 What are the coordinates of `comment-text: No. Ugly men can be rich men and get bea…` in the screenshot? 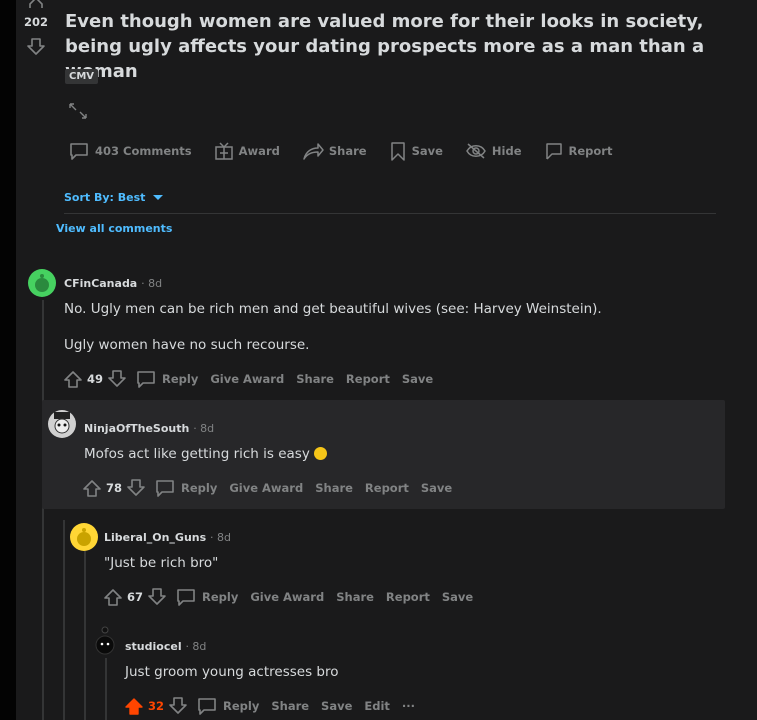 It's located at (333, 309).